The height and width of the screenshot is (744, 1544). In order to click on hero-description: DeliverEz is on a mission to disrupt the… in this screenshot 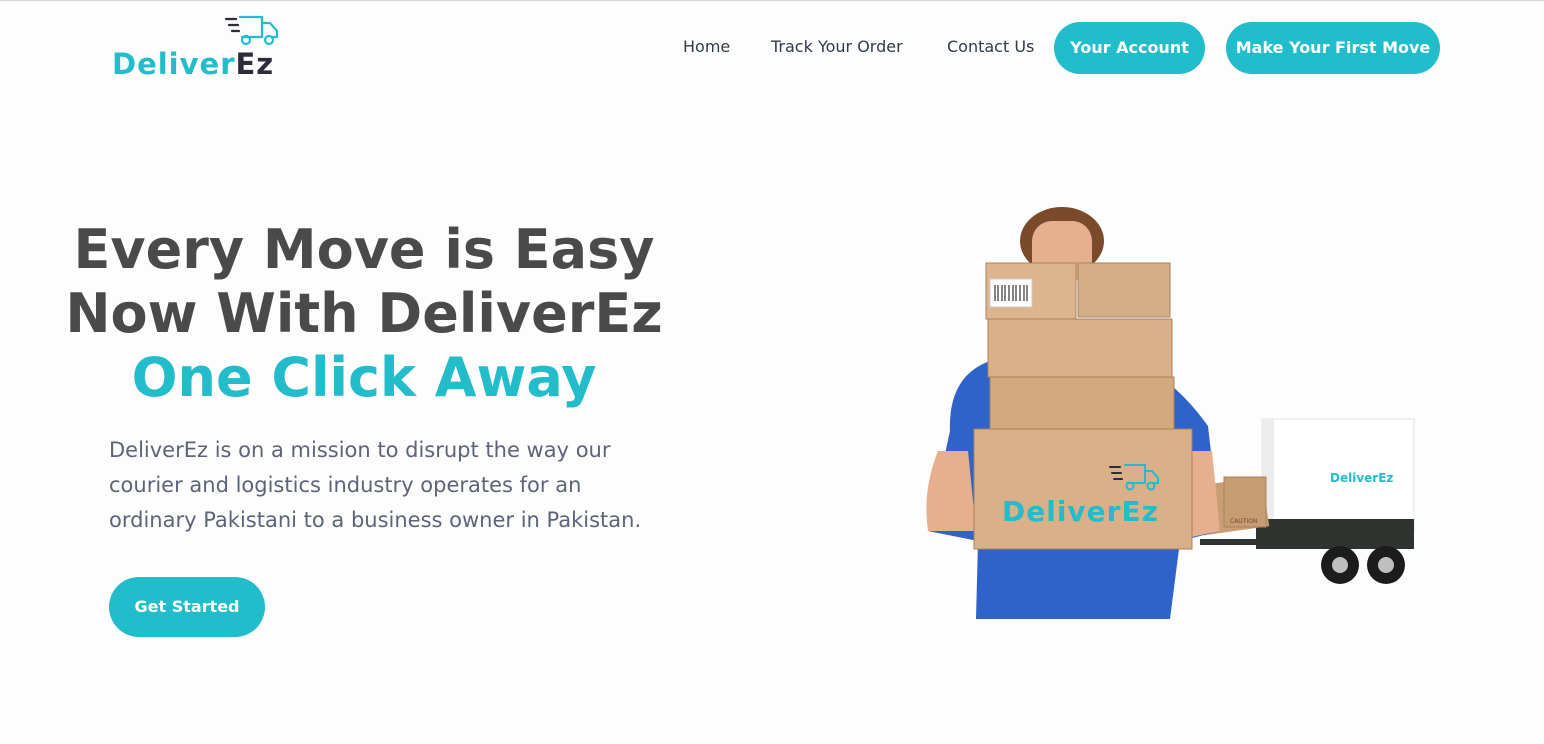, I will do `click(375, 485)`.